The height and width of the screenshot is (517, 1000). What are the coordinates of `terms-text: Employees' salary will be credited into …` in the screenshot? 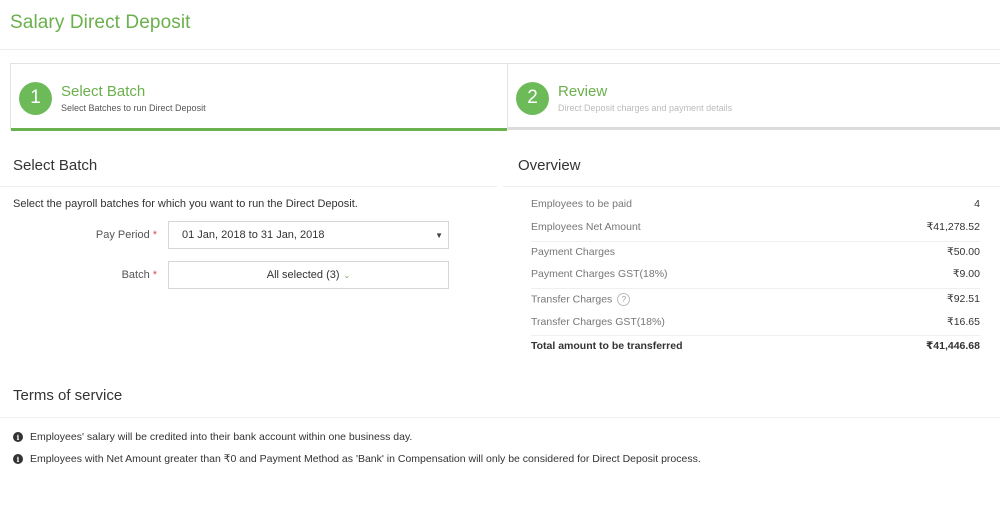 It's located at (221, 437).